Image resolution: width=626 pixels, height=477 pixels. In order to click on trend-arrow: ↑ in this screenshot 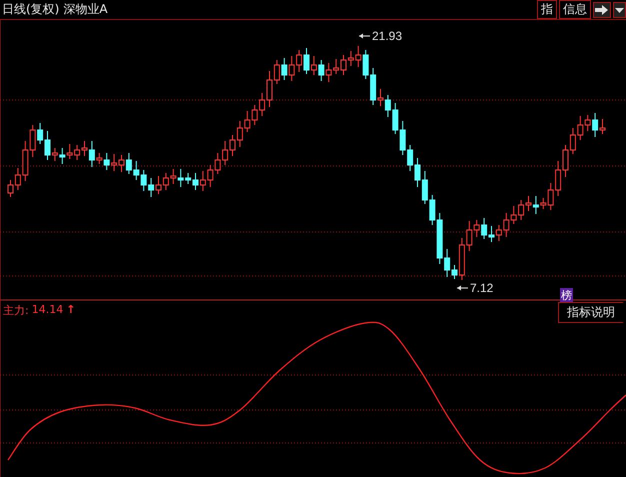, I will do `click(71, 310)`.